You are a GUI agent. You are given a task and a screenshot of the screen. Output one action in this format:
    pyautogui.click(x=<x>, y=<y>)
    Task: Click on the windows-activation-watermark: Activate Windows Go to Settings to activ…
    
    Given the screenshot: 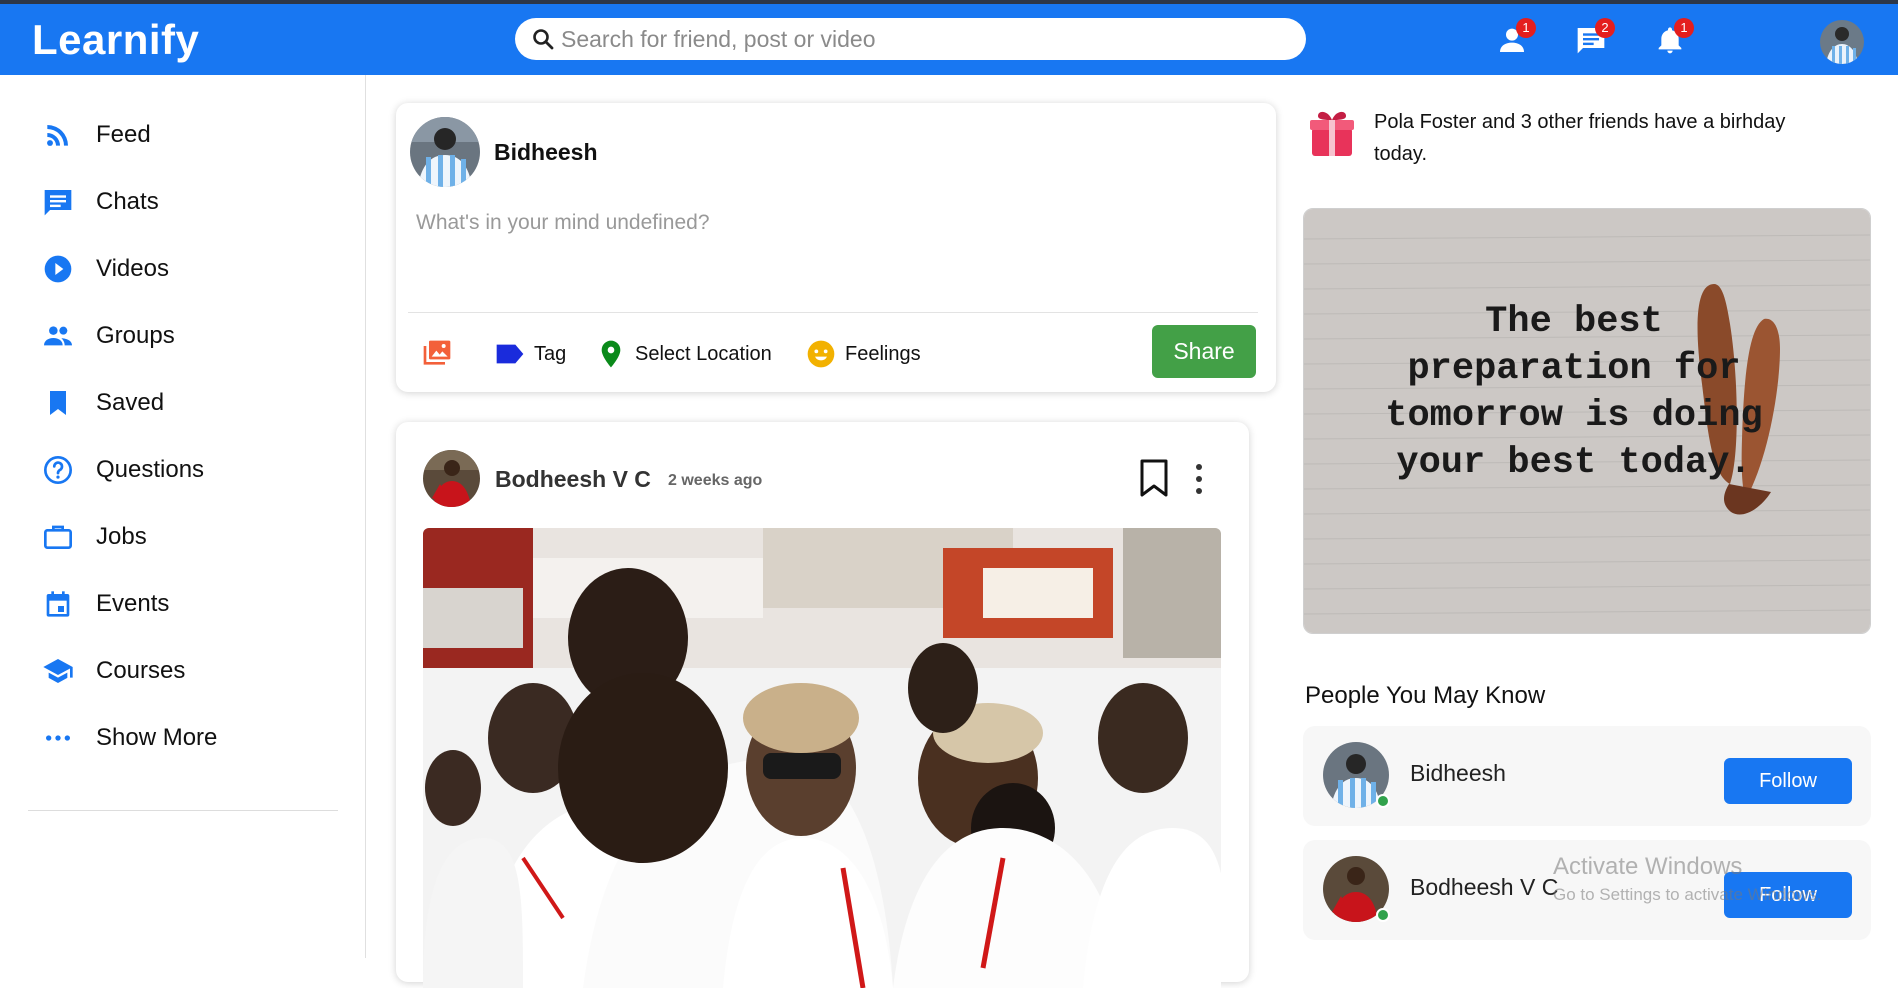 What is the action you would take?
    pyautogui.click(x=1687, y=879)
    